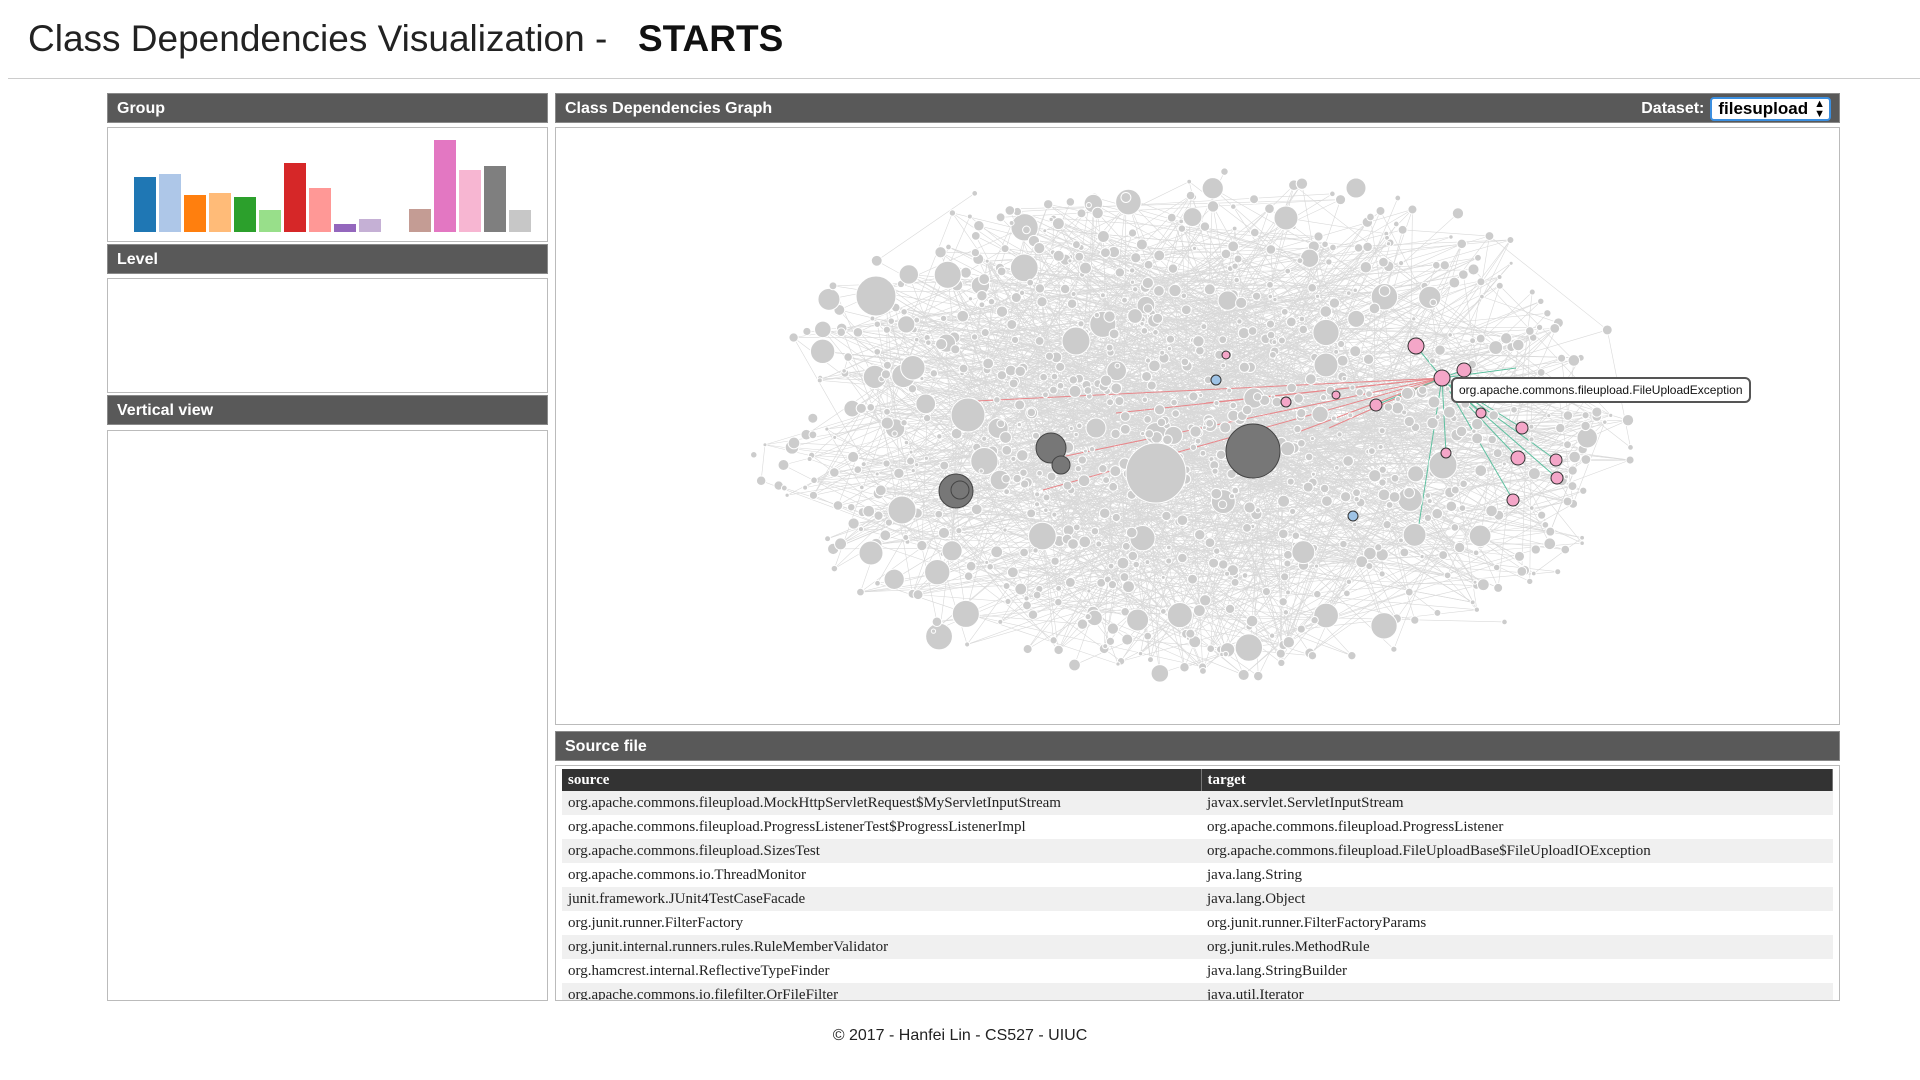 This screenshot has height=1080, width=1920. What do you see at coordinates (881, 851) in the screenshot?
I see `source-cell: org.apache.commons.fileupload.SizesTest` at bounding box center [881, 851].